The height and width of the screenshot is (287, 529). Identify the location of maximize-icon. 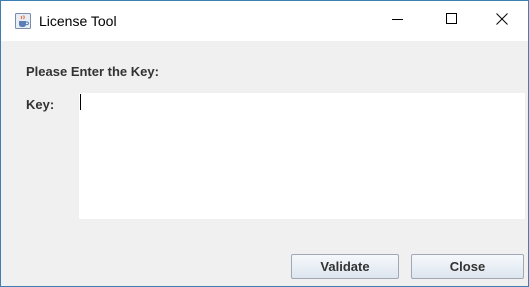
(452, 21).